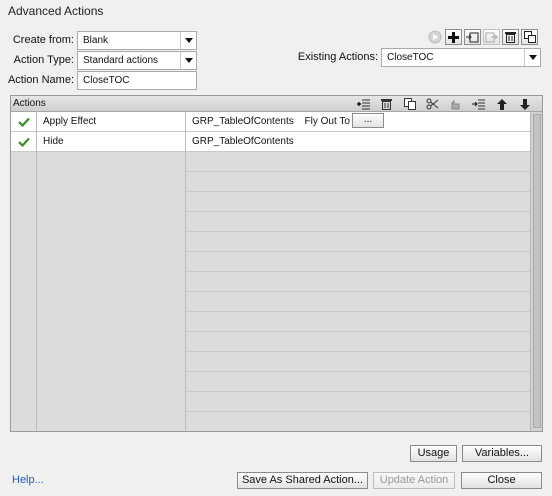 The width and height of the screenshot is (552, 496). I want to click on action-name-label: Action Name:, so click(40, 80).